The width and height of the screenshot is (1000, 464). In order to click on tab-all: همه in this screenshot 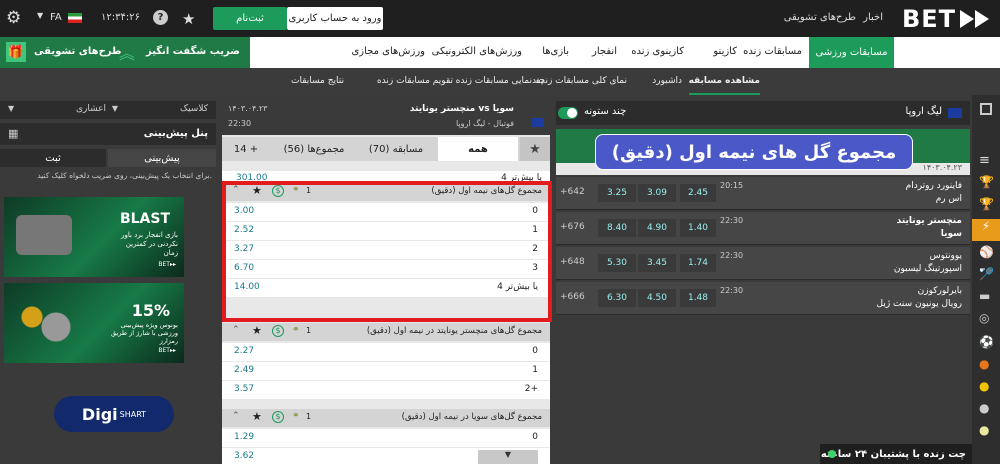, I will do `click(478, 149)`.